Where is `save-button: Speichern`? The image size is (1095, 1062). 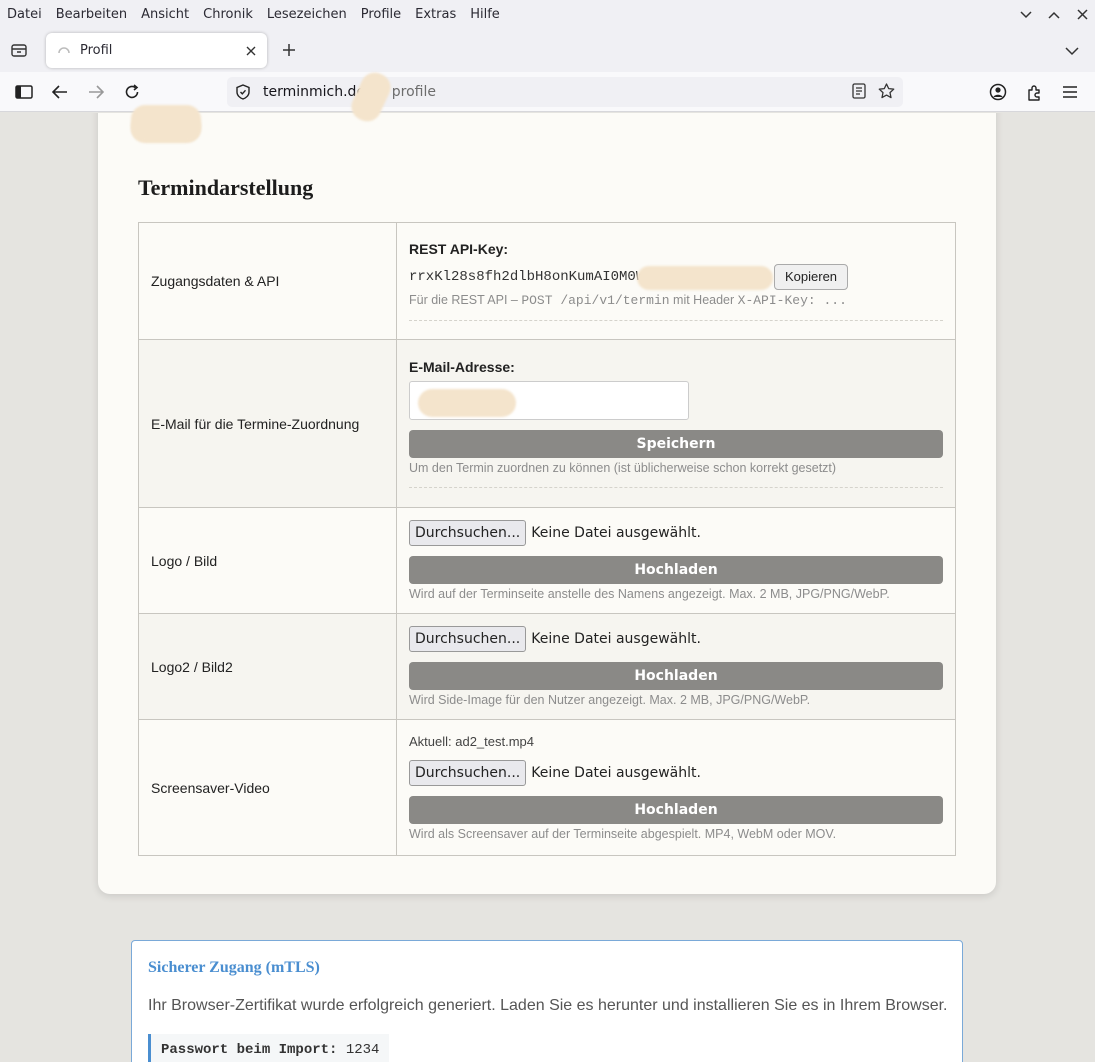 save-button: Speichern is located at coordinates (676, 444).